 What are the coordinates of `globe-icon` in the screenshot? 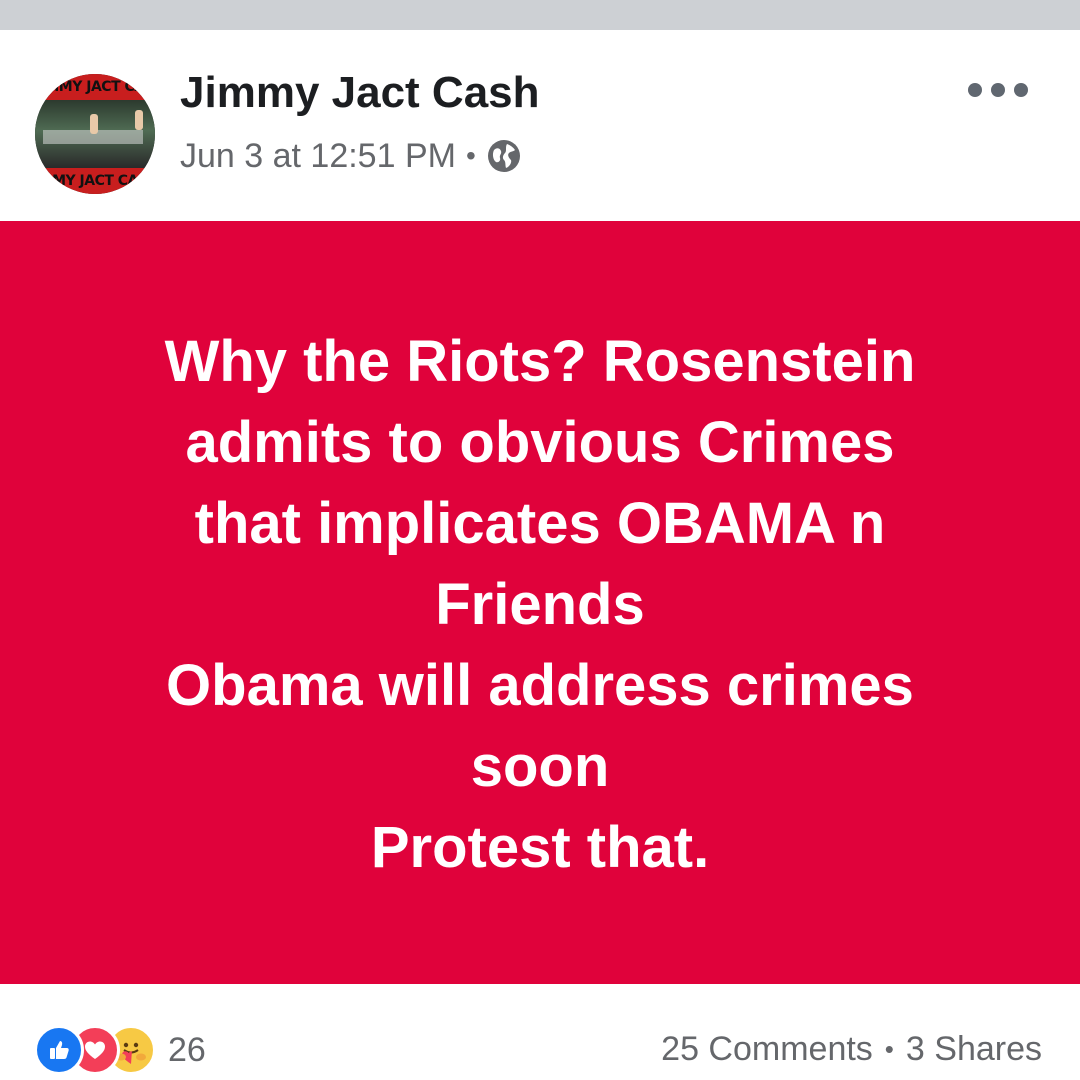 It's located at (504, 156).